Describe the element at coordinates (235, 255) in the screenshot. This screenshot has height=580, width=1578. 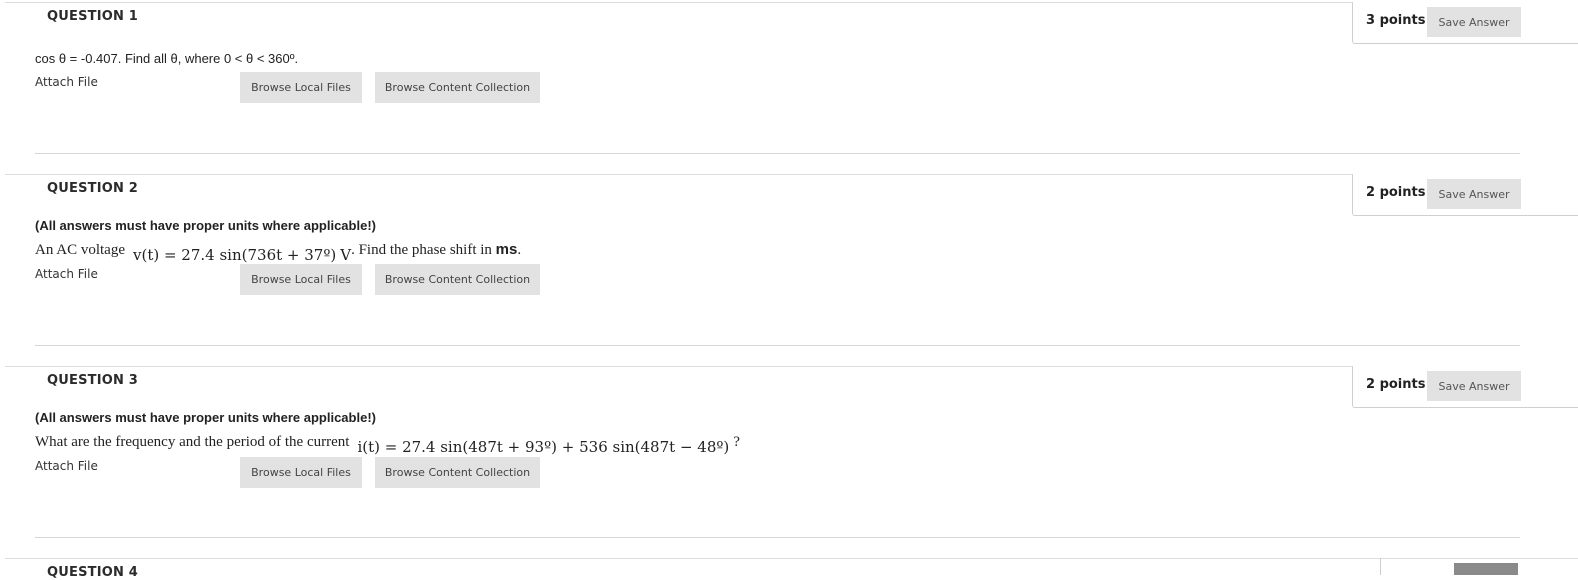
I see `voltage-equation: v(t) = 27.4 sin(736t + 37º)` at that location.